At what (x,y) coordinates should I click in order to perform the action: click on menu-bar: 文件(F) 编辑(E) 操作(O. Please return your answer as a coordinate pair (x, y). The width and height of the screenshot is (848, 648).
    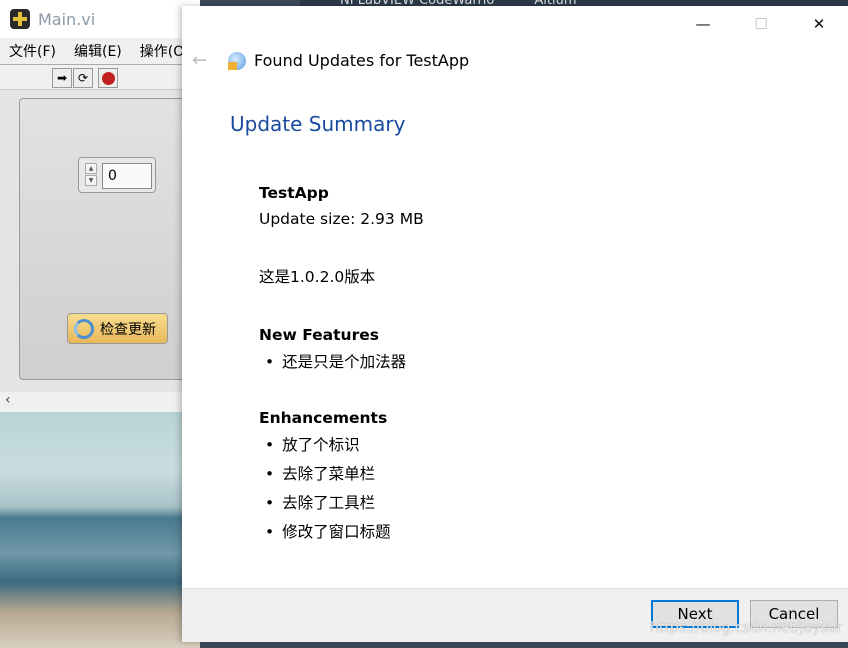
    Looking at the image, I should click on (100, 51).